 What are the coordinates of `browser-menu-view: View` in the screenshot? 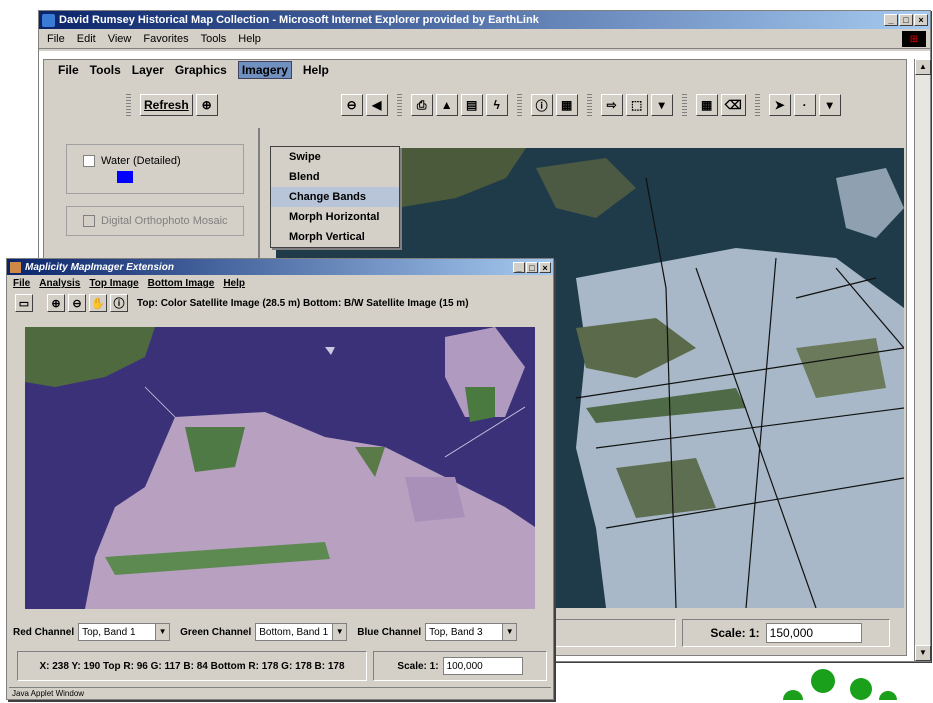 It's located at (120, 39).